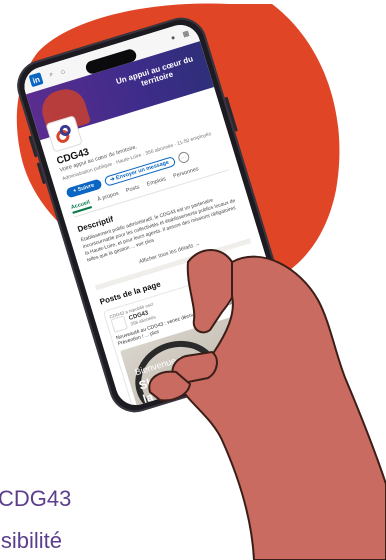  I want to click on bottom-heading-line1: CDG43, so click(36, 498).